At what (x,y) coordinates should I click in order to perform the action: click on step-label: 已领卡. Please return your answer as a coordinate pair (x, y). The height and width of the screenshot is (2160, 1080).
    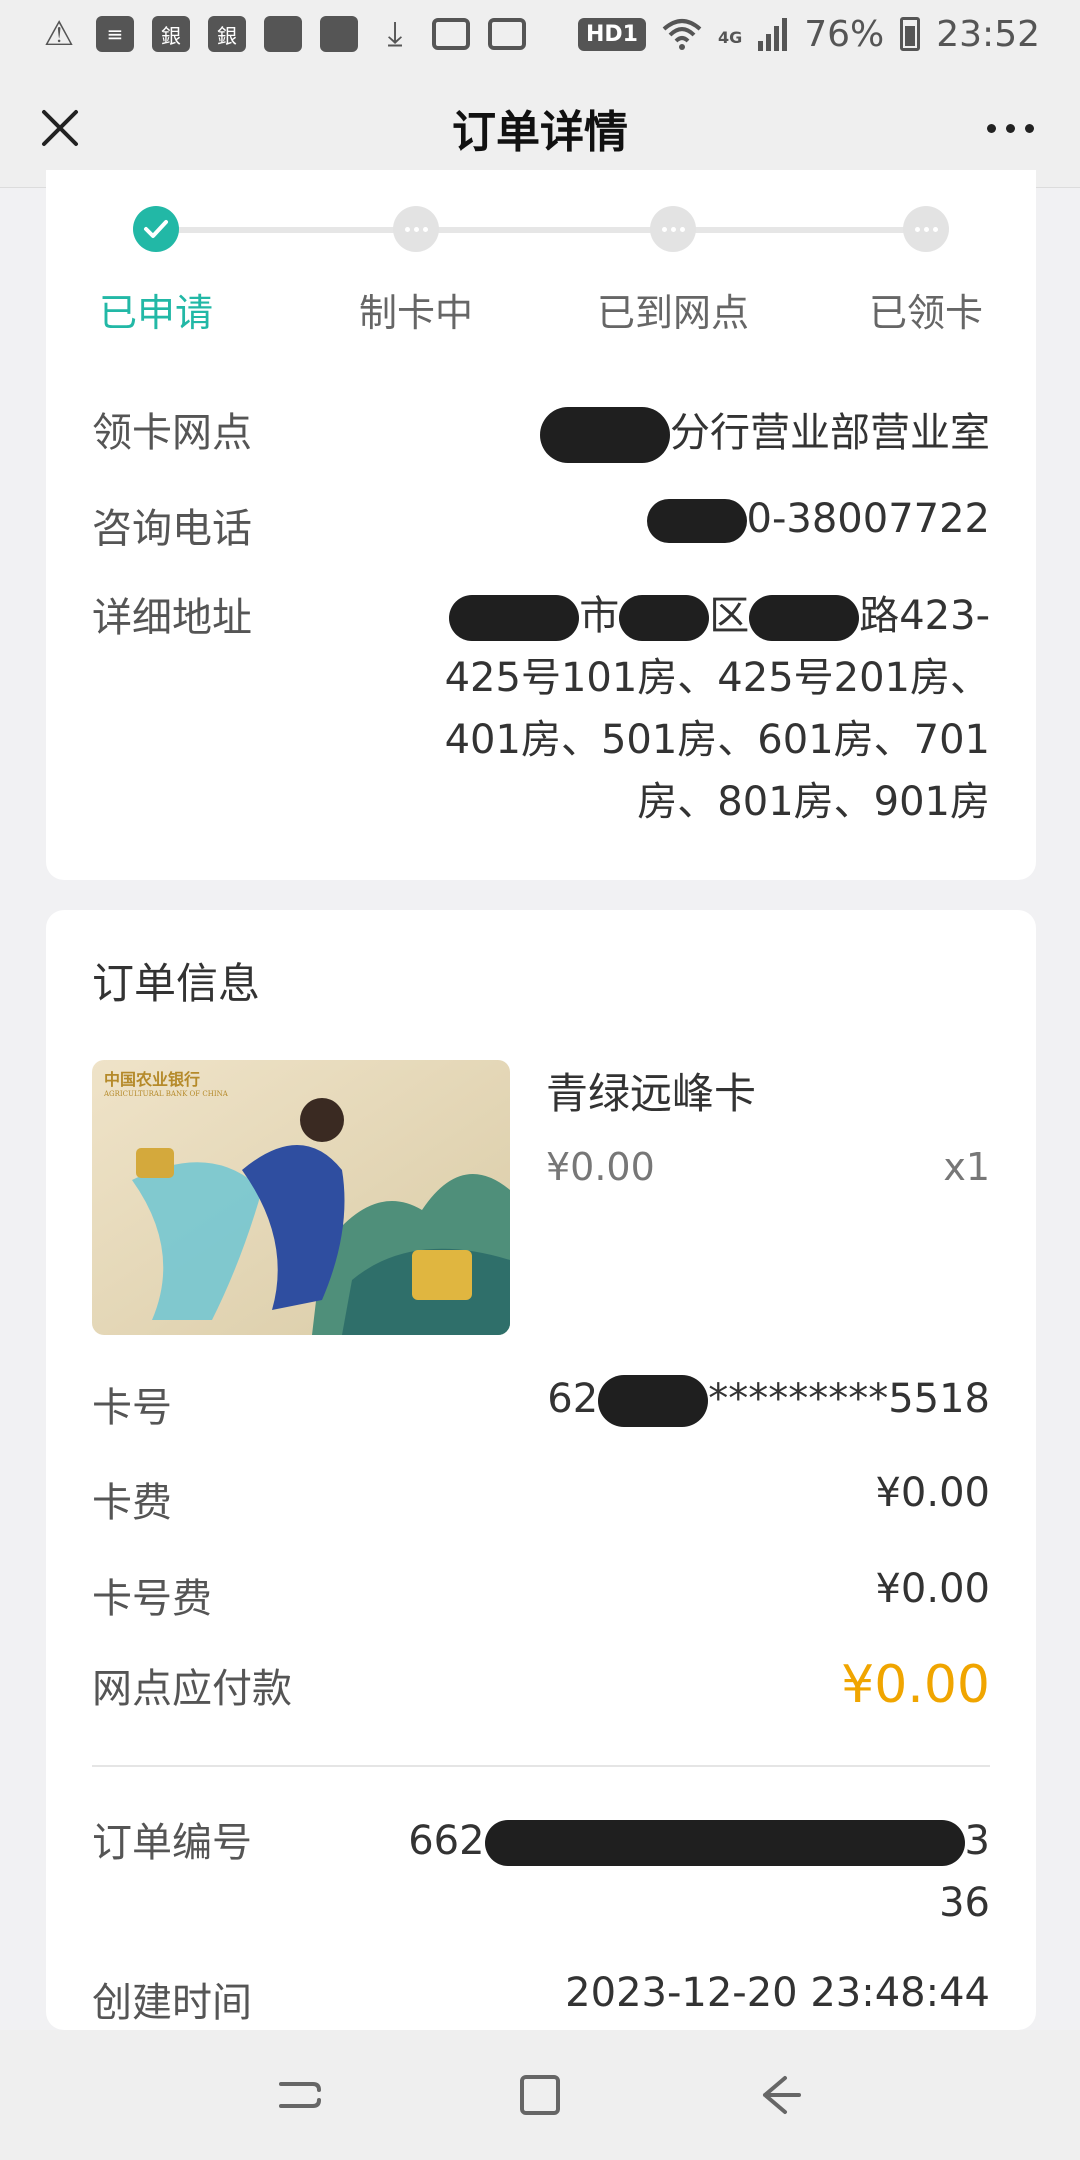
    Looking at the image, I should click on (925, 313).